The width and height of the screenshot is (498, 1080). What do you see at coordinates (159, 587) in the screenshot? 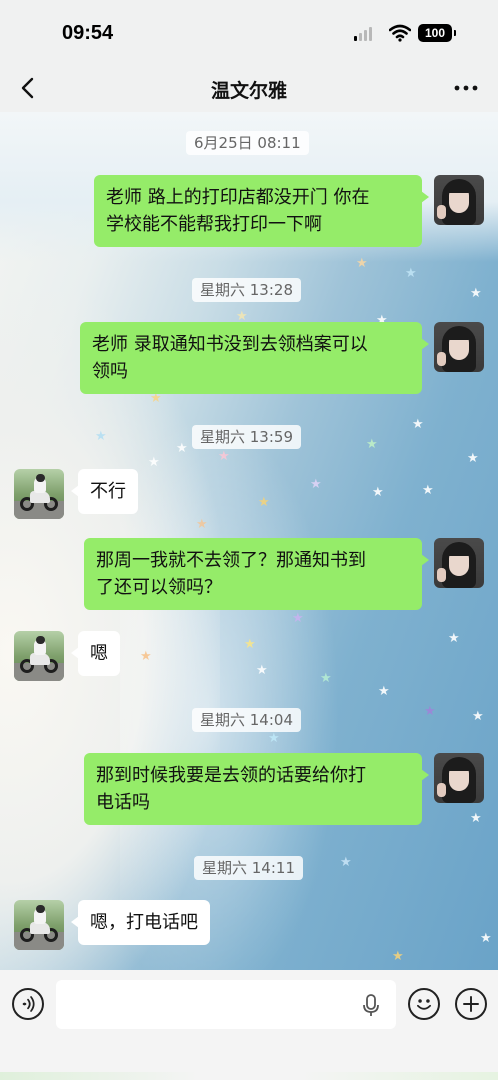
I see `message-line: 了还可以领吗？` at bounding box center [159, 587].